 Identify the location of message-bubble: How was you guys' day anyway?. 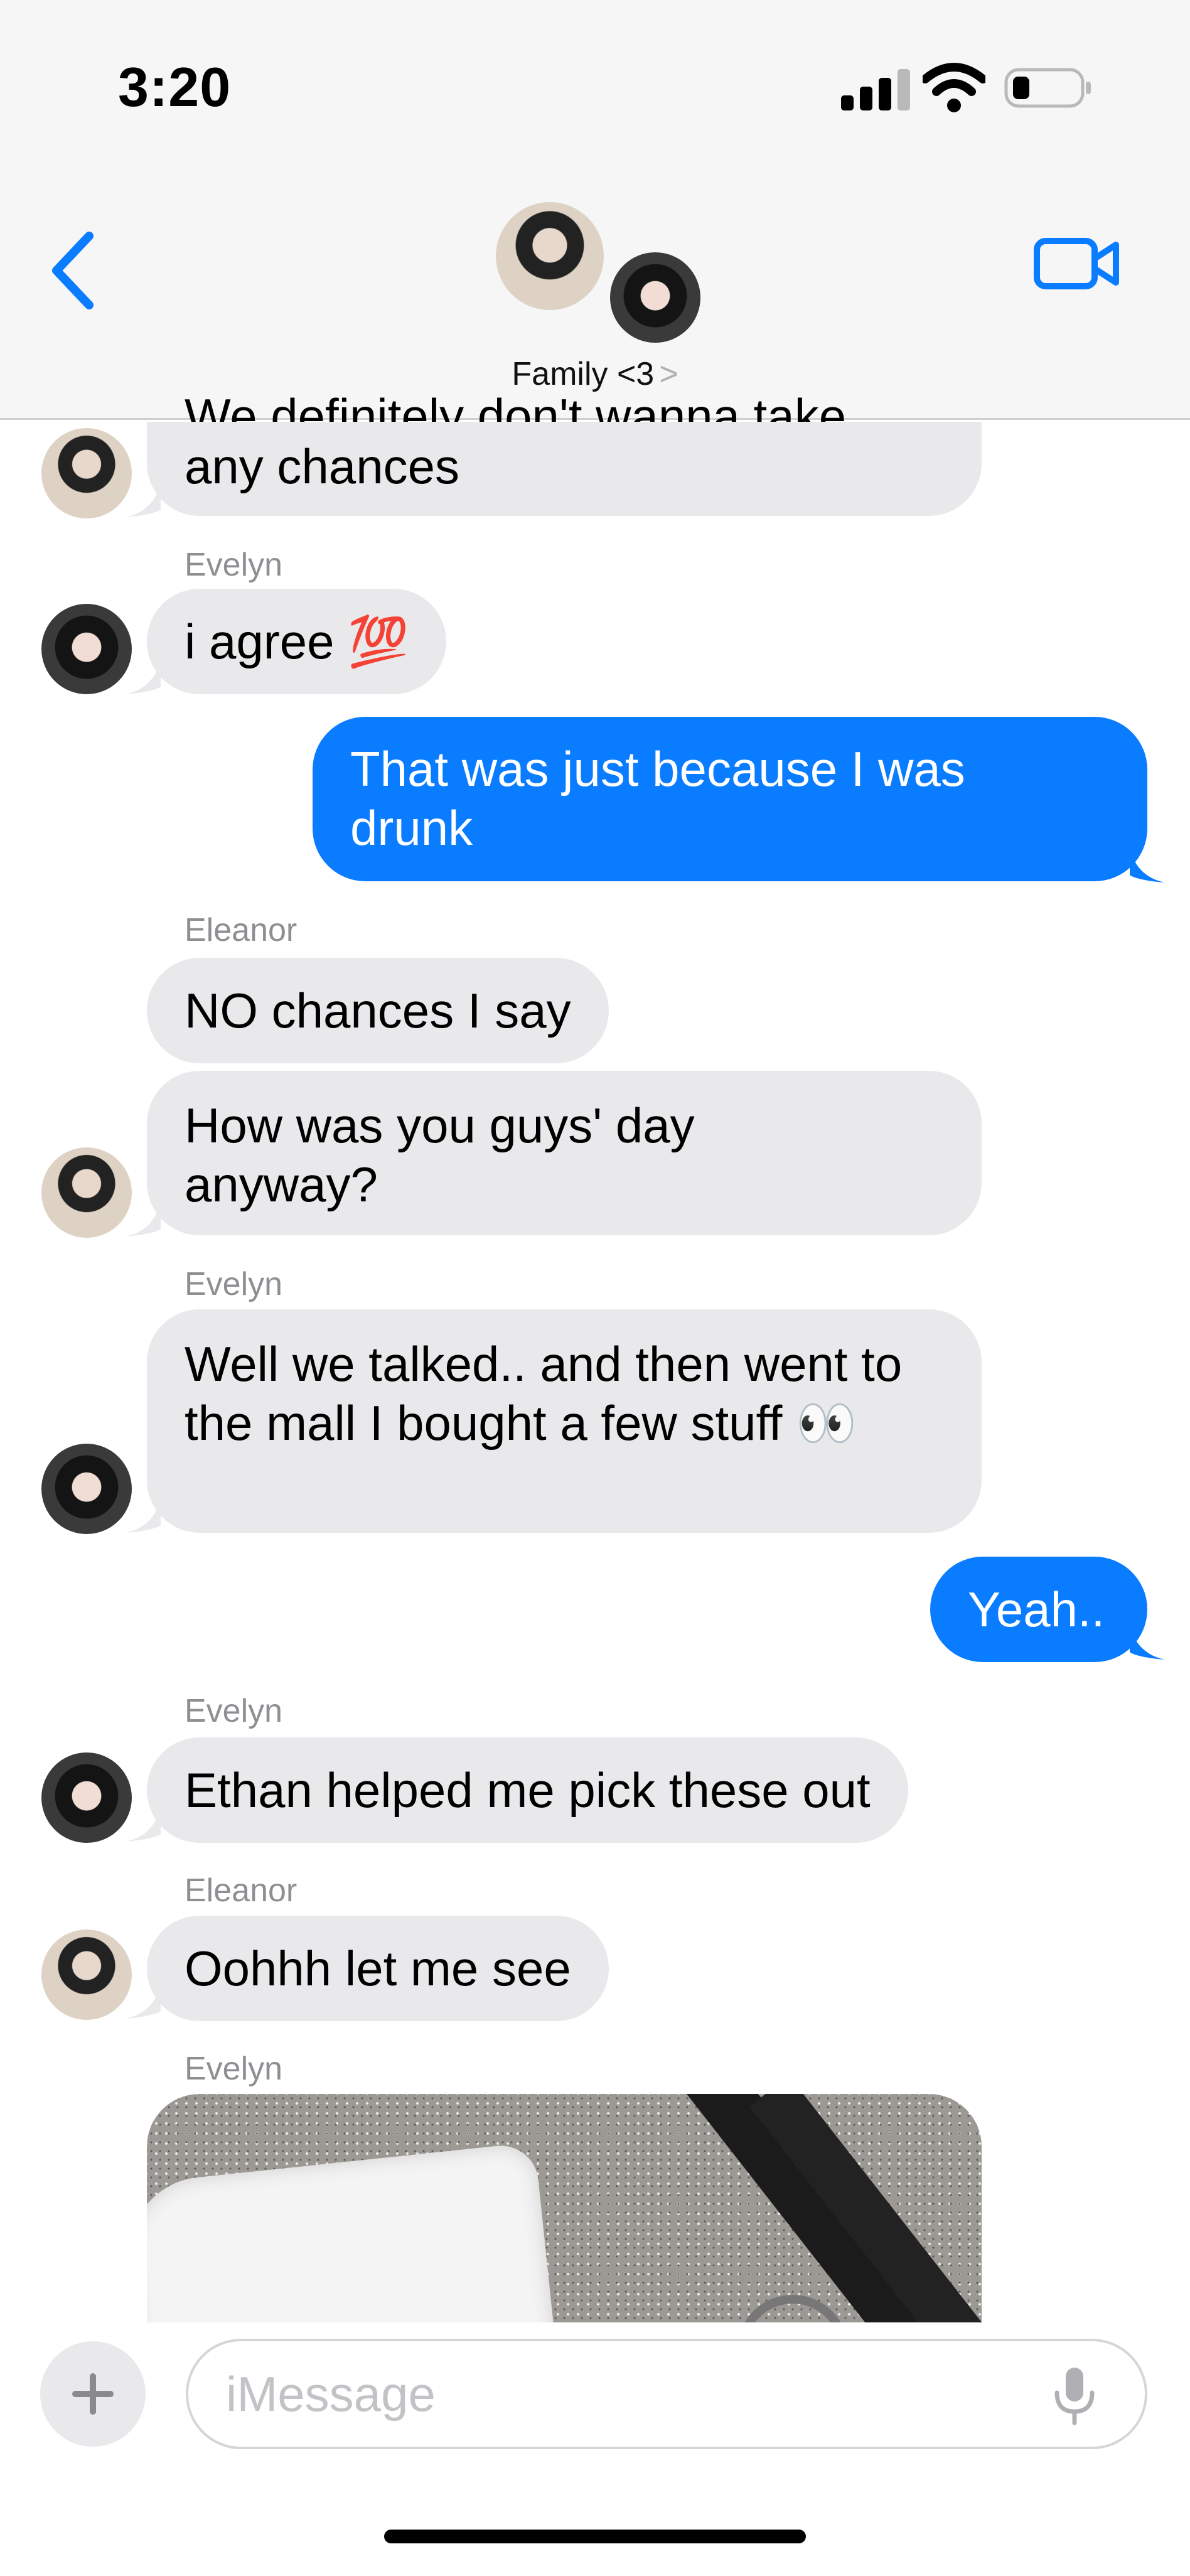
(564, 1153).